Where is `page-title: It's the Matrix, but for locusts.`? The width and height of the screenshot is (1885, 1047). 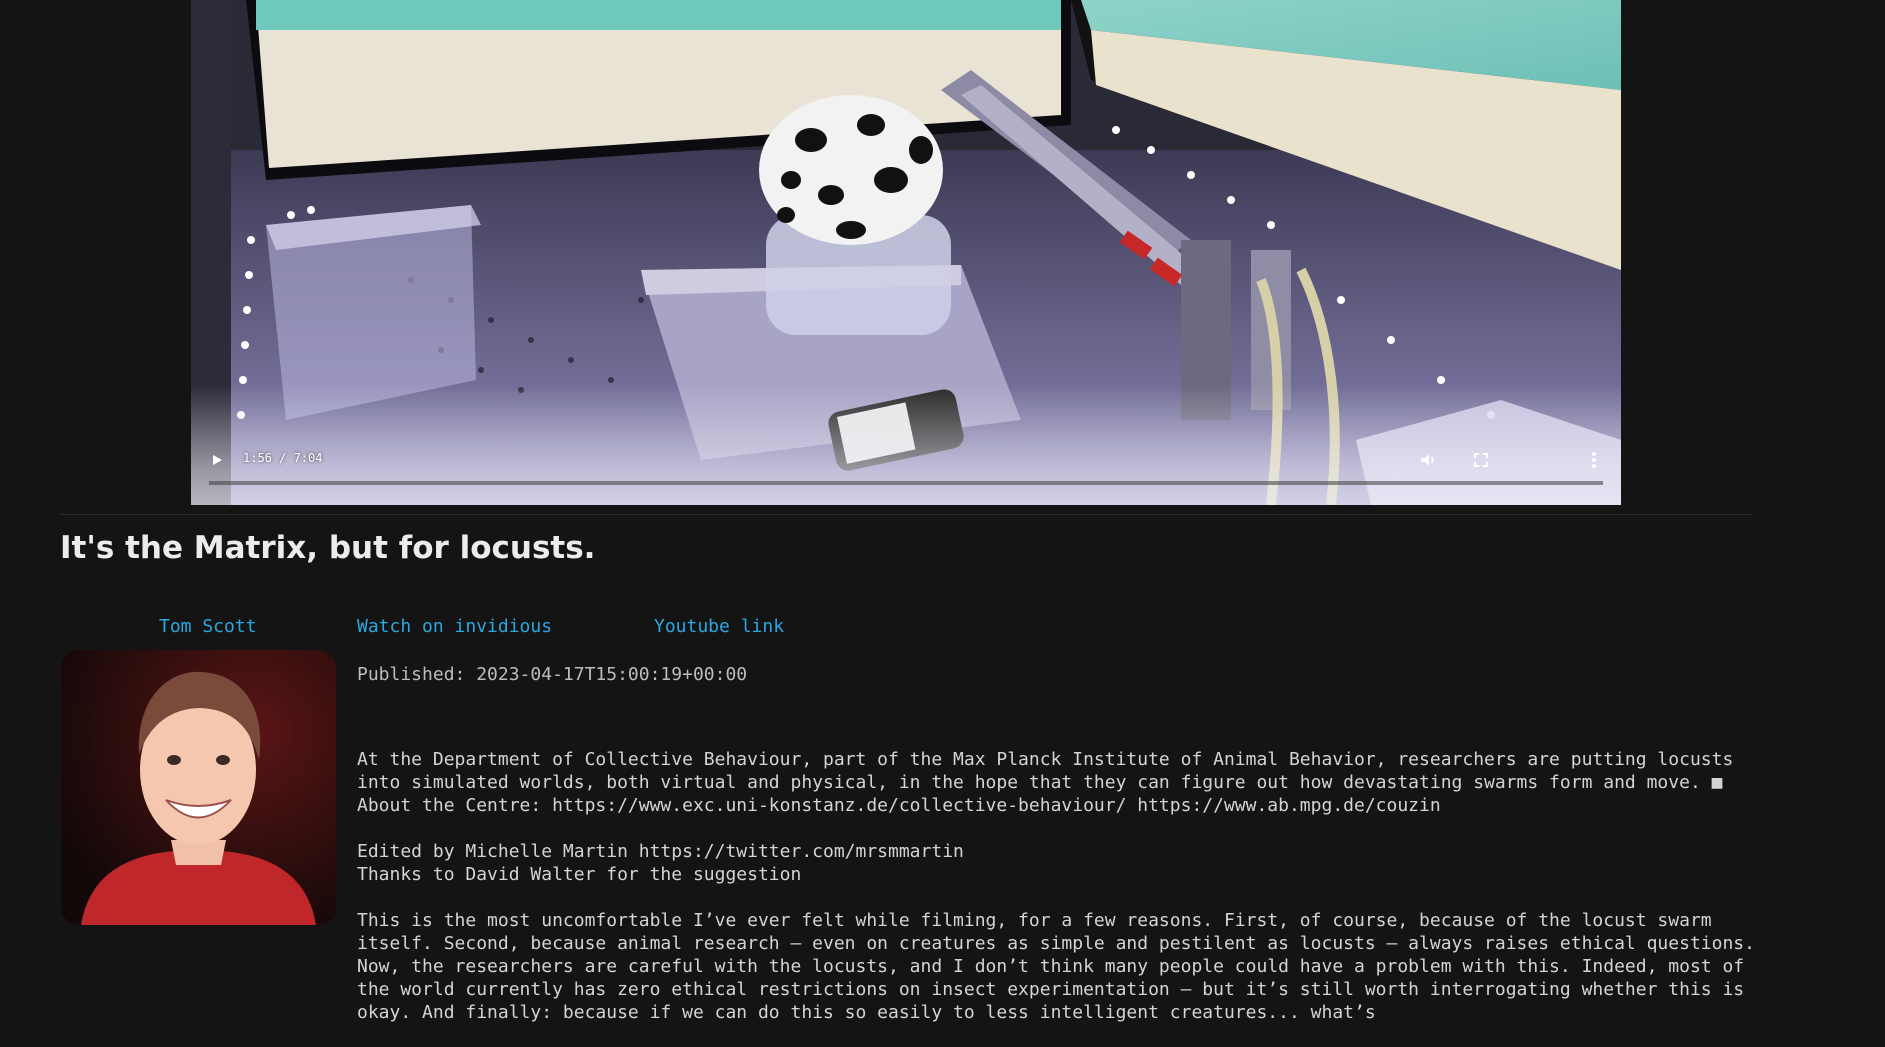
page-title: It's the Matrix, but for locusts. is located at coordinates (328, 548).